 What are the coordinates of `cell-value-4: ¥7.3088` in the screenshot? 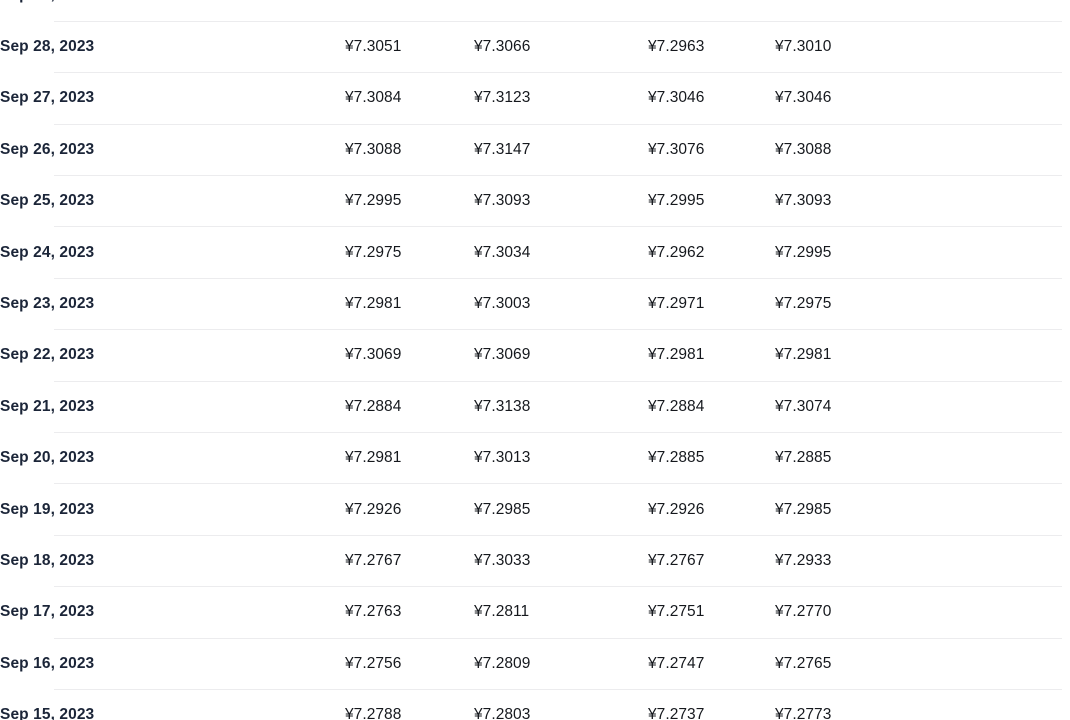 It's located at (922, 150).